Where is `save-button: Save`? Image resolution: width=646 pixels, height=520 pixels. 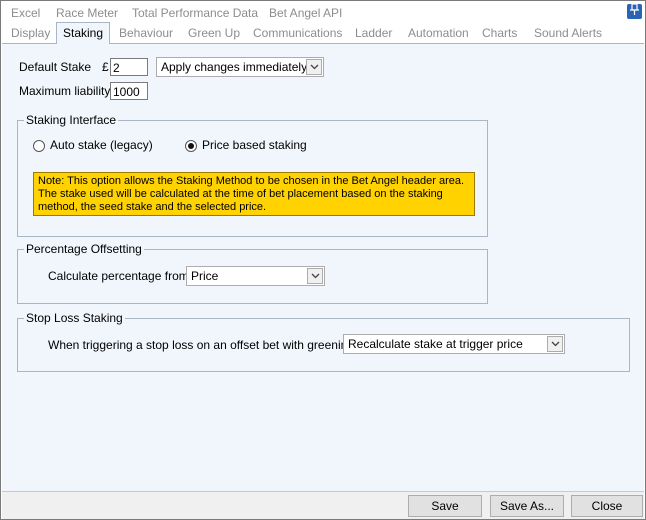 save-button: Save is located at coordinates (445, 506).